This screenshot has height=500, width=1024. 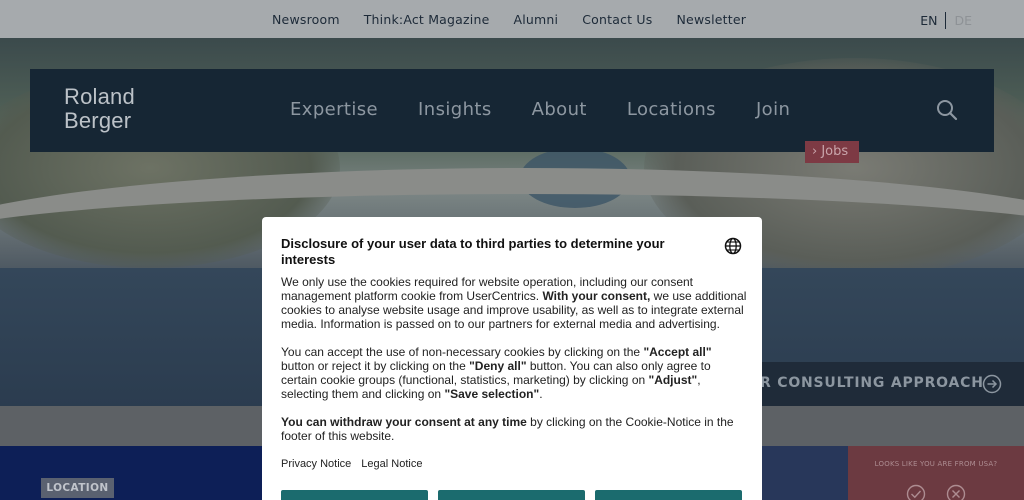 What do you see at coordinates (671, 109) in the screenshot?
I see `menu-item-locations: Locations` at bounding box center [671, 109].